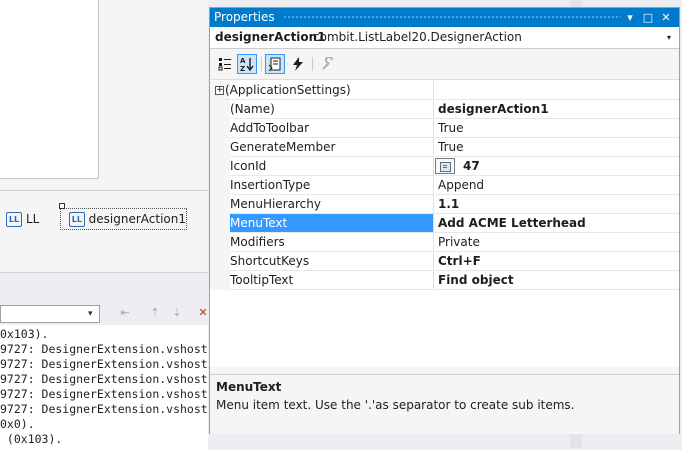  What do you see at coordinates (104, 286) in the screenshot?
I see `output-toolbar` at bounding box center [104, 286].